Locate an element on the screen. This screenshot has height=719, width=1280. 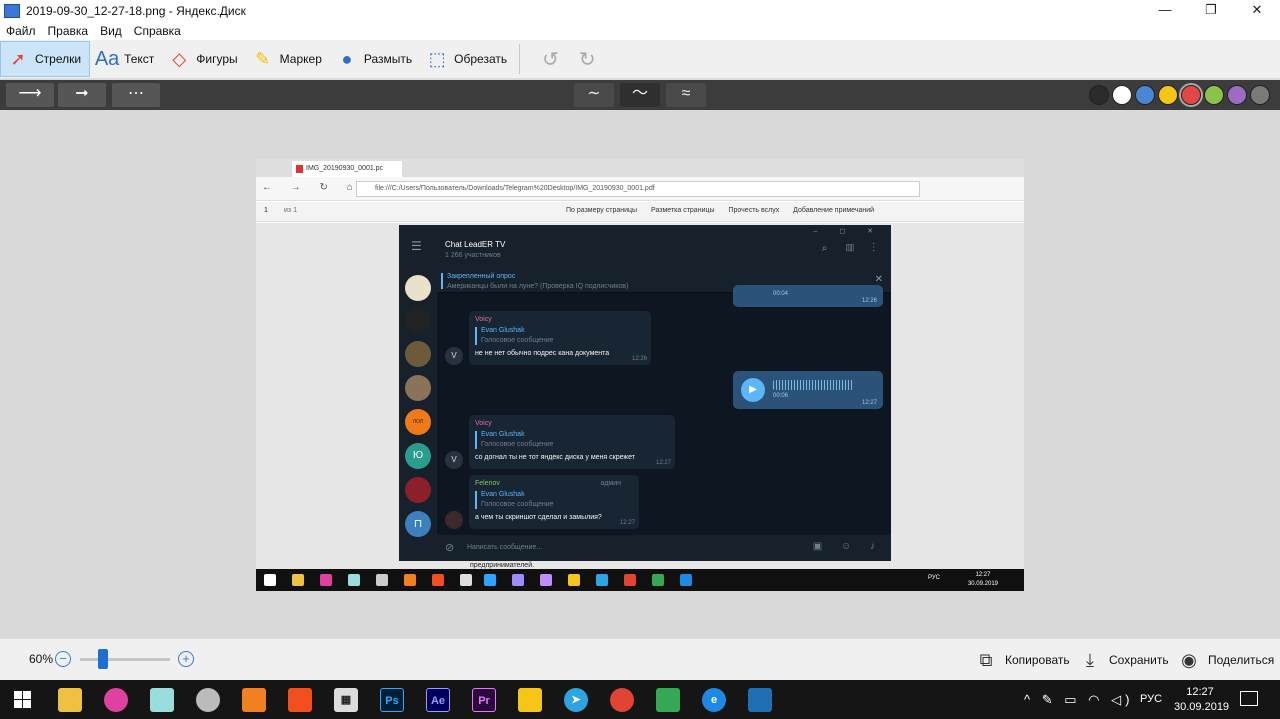
color-black is located at coordinates (1099, 95).